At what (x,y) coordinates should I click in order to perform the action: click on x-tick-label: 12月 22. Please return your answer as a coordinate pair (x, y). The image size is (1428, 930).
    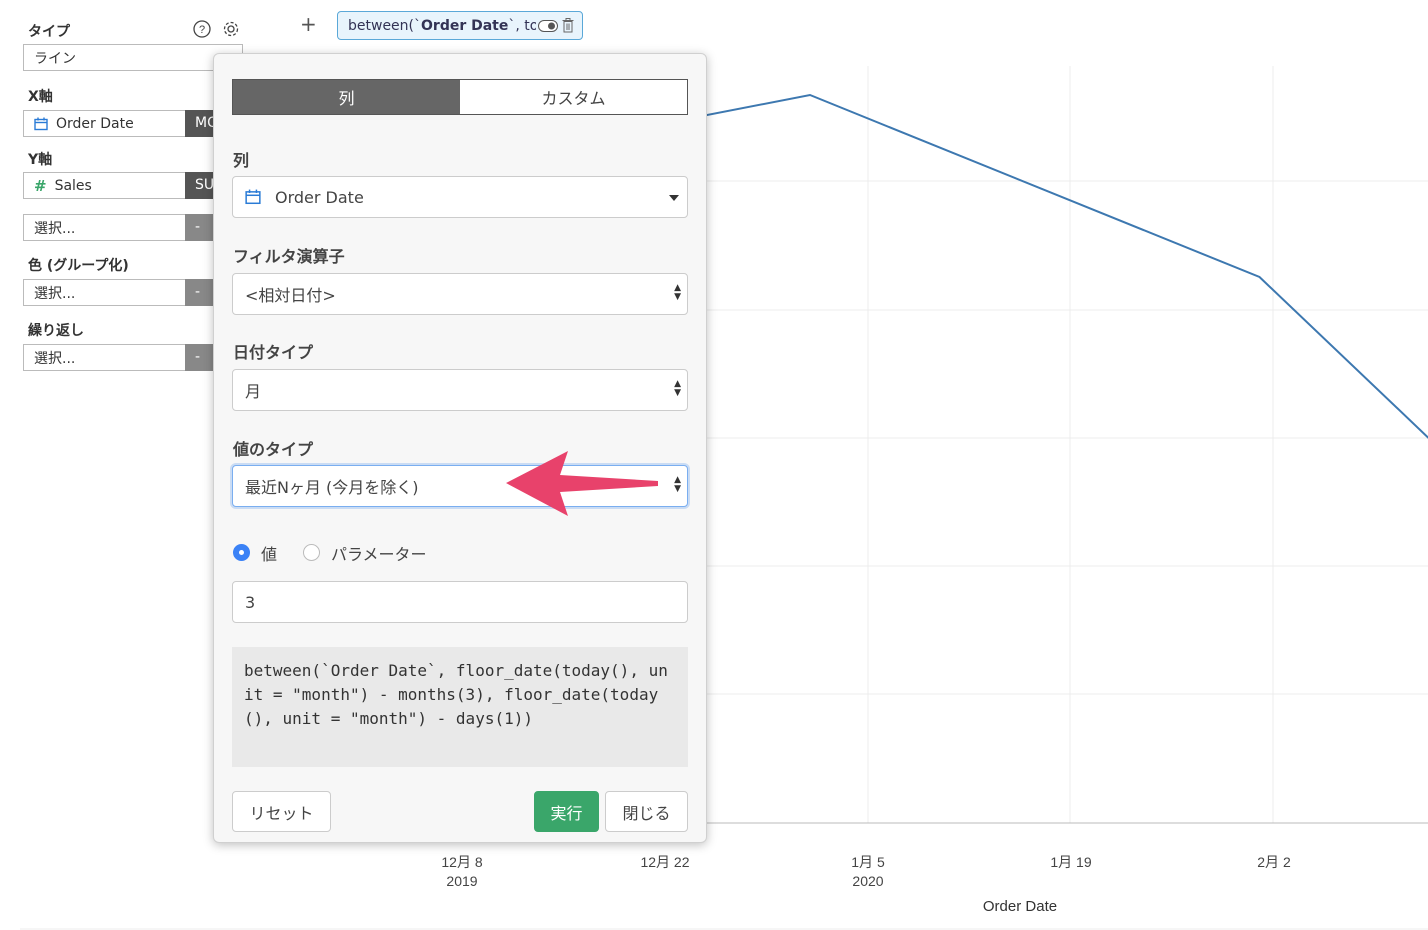
    Looking at the image, I should click on (664, 862).